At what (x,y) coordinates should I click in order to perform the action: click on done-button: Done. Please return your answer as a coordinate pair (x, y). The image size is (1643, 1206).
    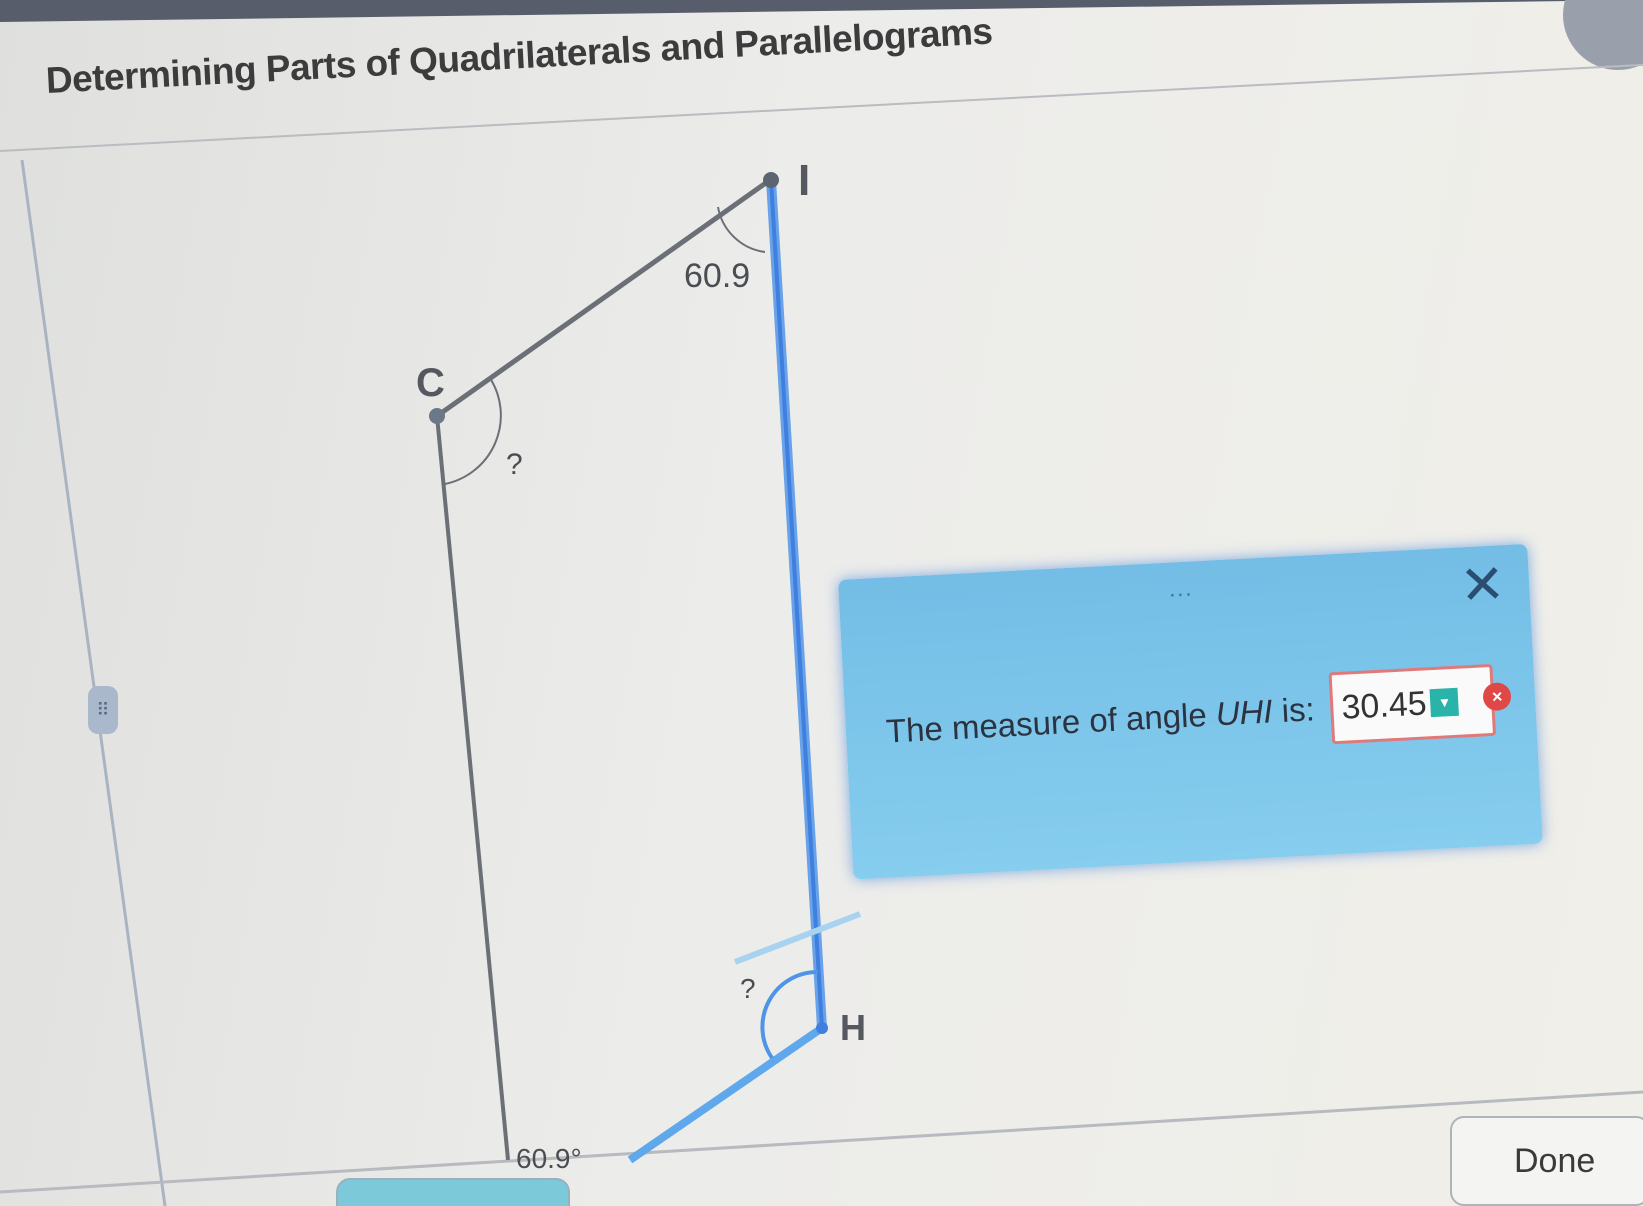
    Looking at the image, I should click on (1546, 1161).